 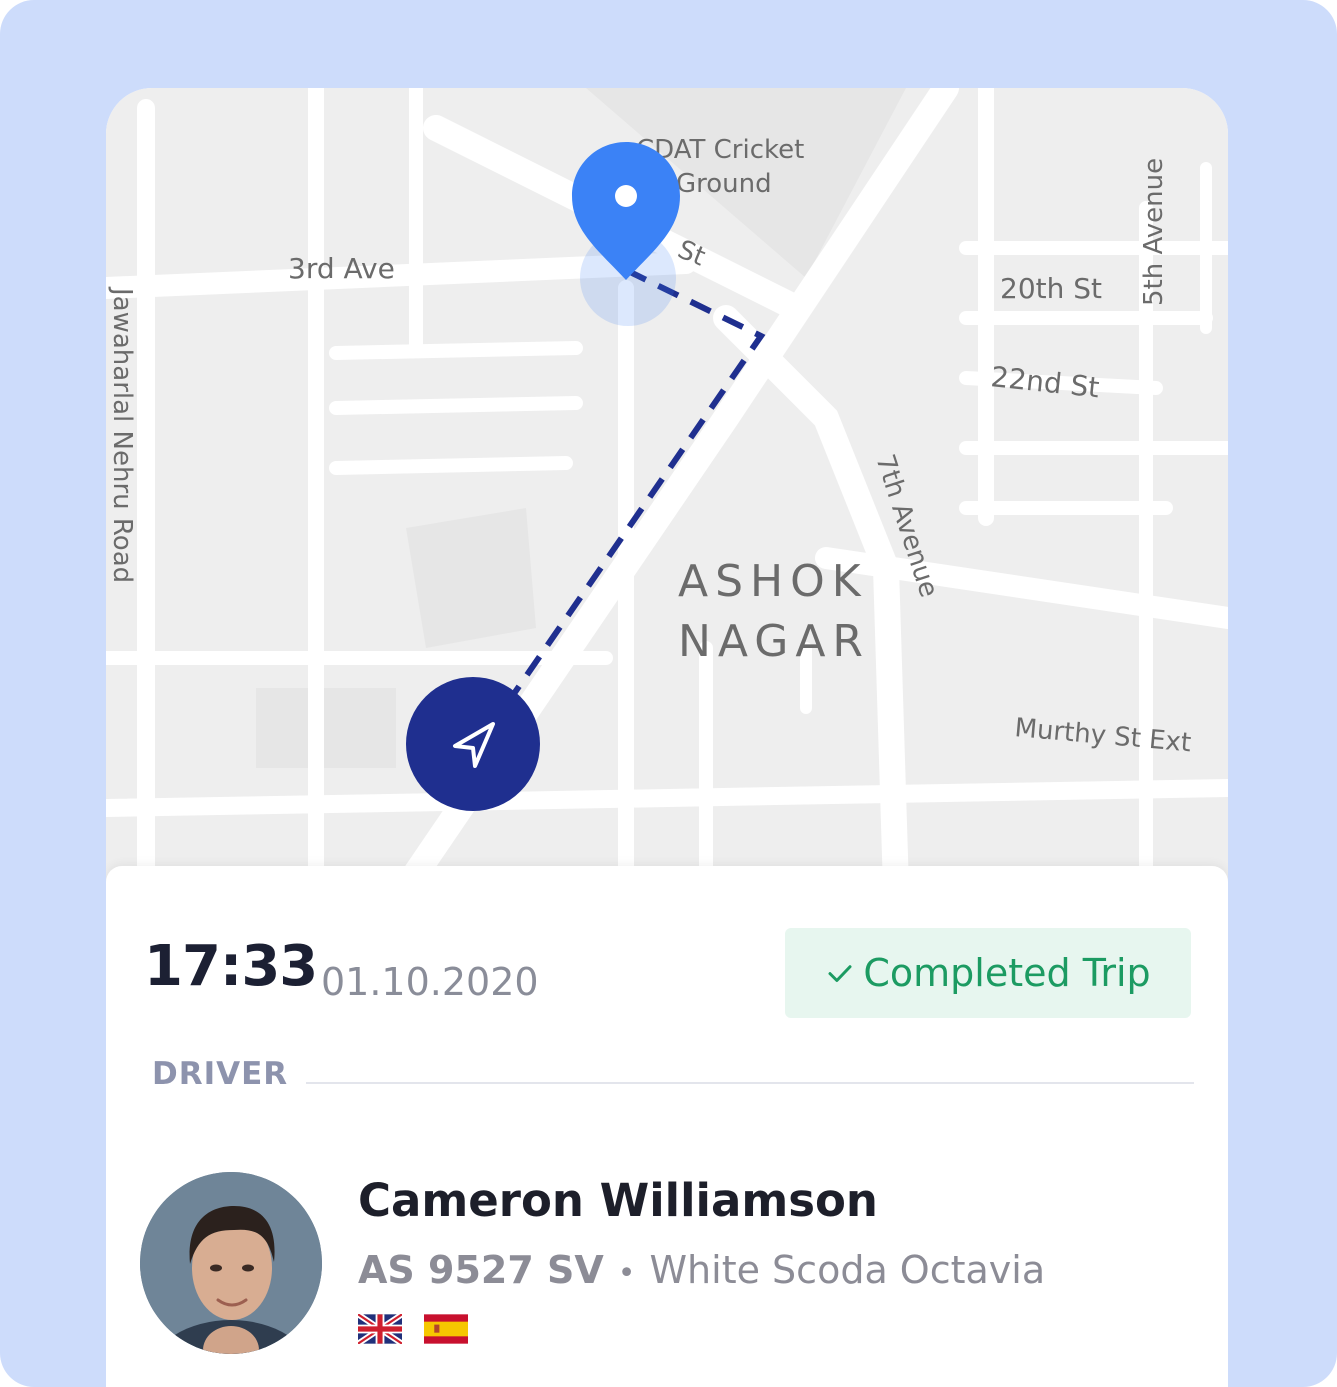 I want to click on trip-status-label: Completed Trip, so click(x=1007, y=973).